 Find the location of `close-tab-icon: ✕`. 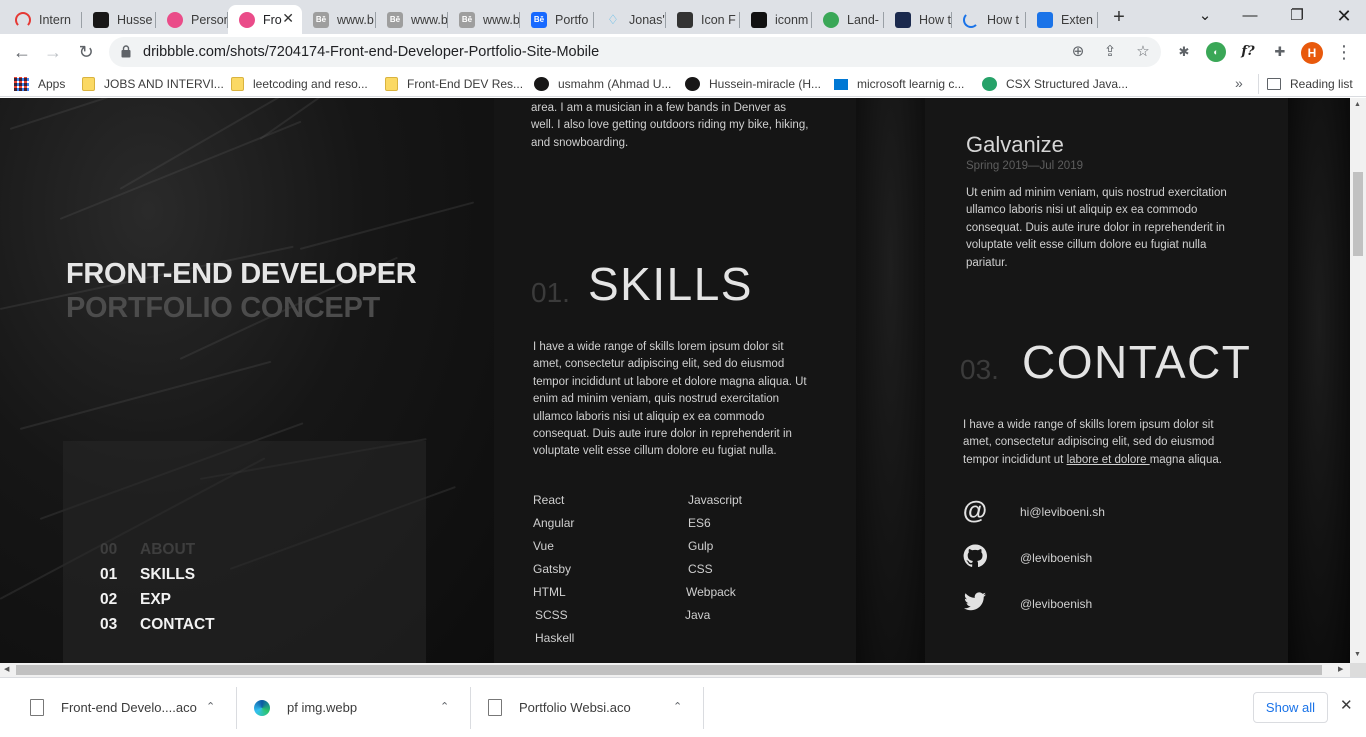

close-tab-icon: ✕ is located at coordinates (288, 18).